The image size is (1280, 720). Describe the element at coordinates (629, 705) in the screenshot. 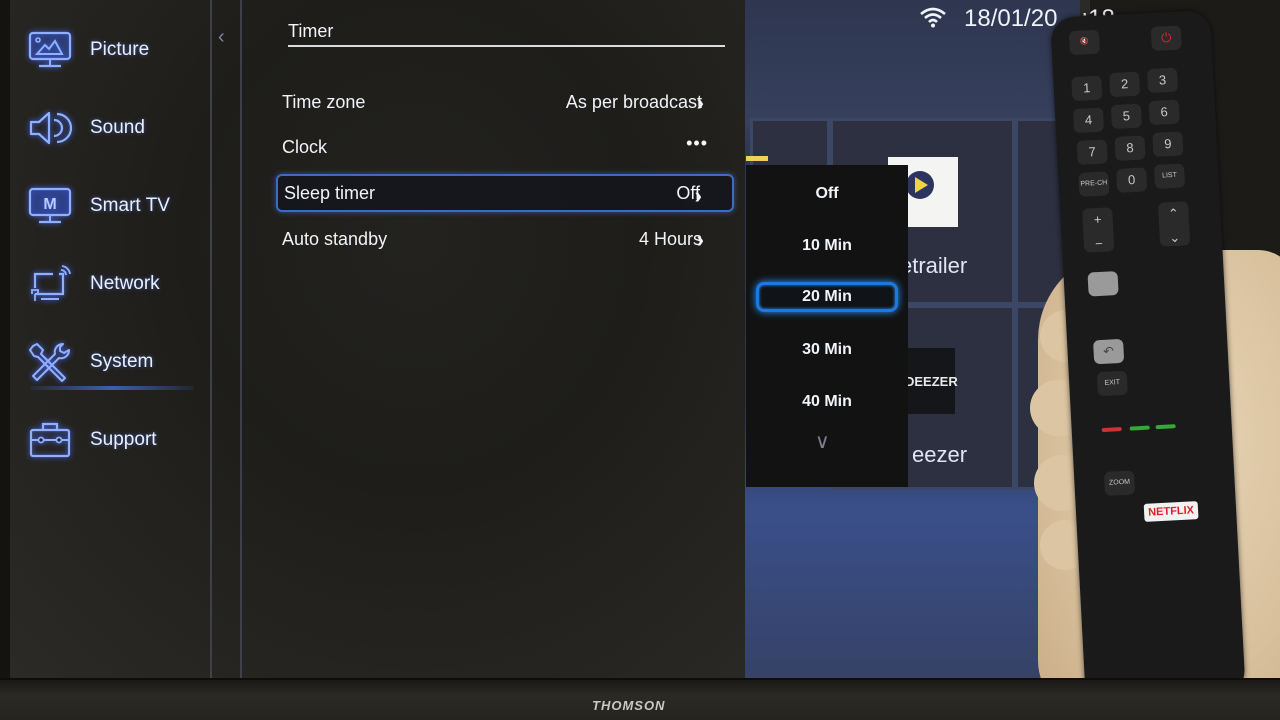

I see `tv-brand-logo: THOMSON` at that location.